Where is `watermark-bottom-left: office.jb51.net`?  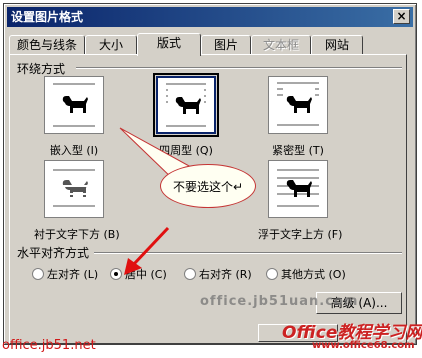
watermark-bottom-left: office.jb51.net is located at coordinates (49, 345).